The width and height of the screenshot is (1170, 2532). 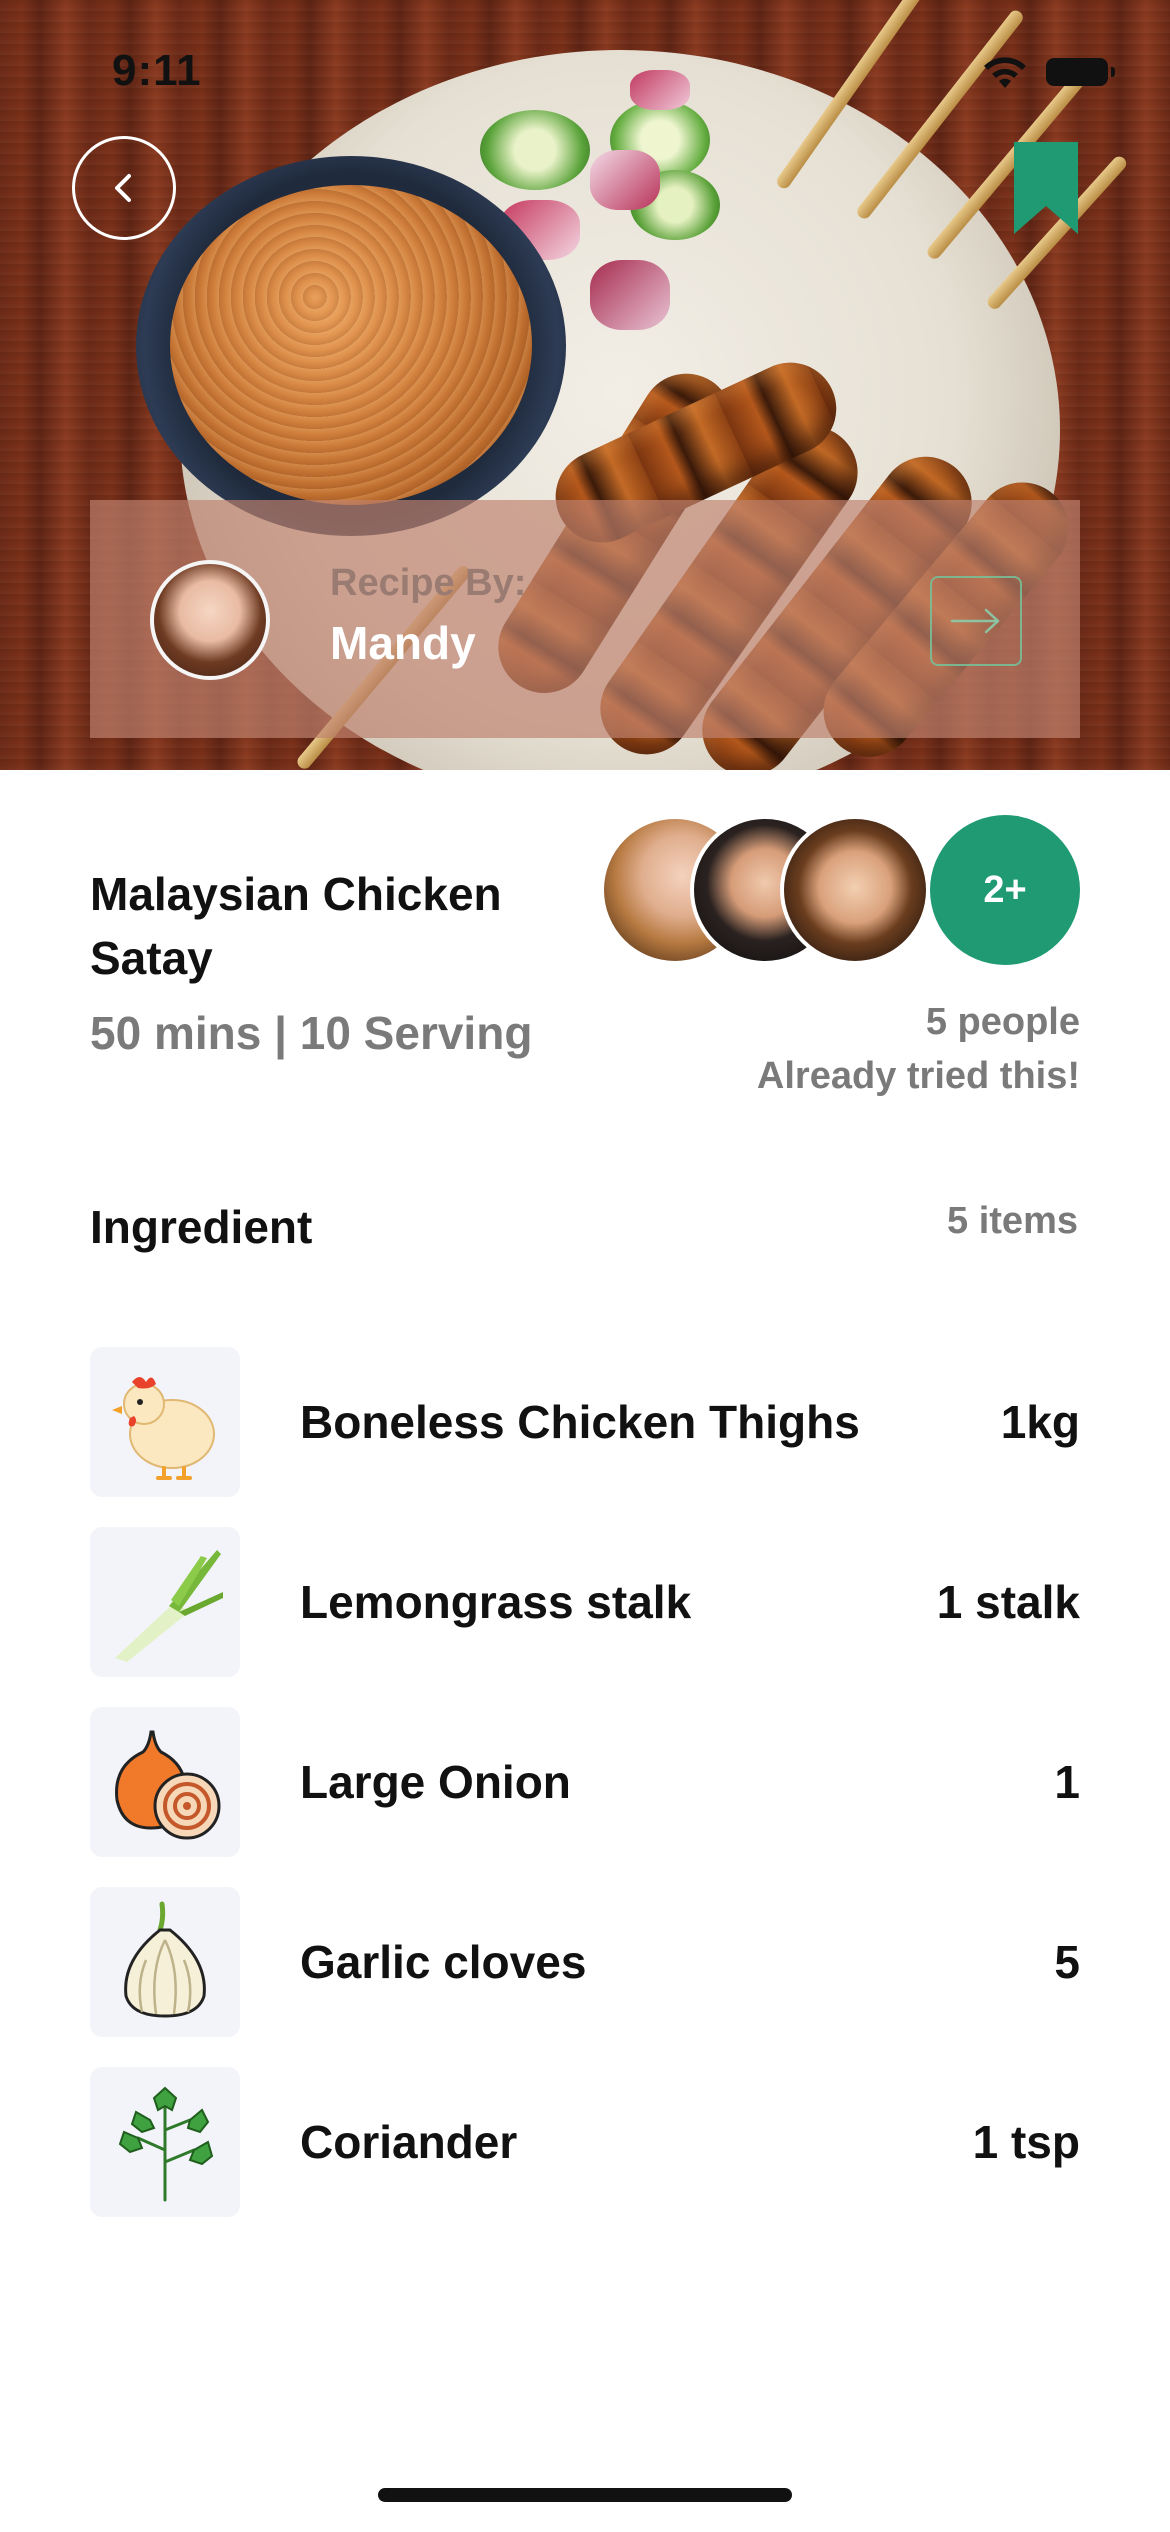 What do you see at coordinates (1002, 1022) in the screenshot?
I see `tried-line-1: 5 people` at bounding box center [1002, 1022].